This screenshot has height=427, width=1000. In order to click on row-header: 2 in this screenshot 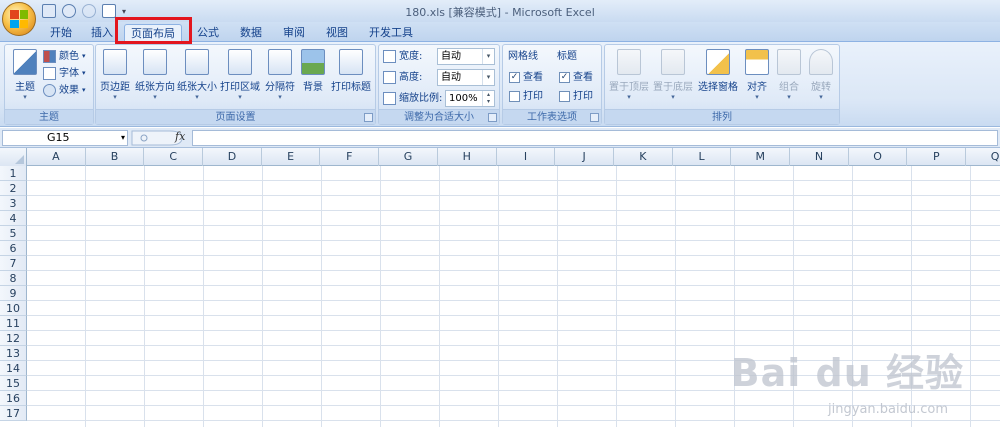, I will do `click(13, 188)`.